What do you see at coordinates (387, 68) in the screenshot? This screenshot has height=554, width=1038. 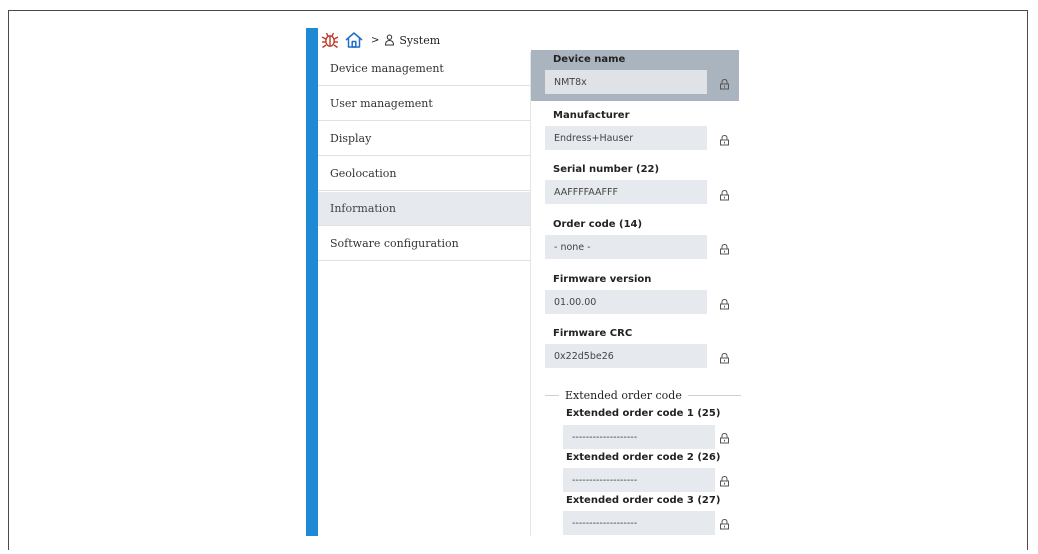 I see `sidebar-item-label: Device management` at bounding box center [387, 68].